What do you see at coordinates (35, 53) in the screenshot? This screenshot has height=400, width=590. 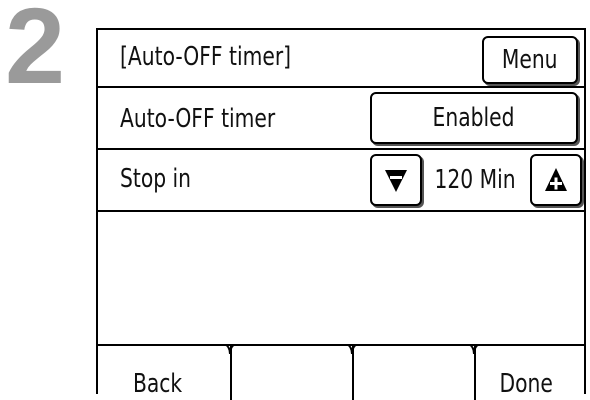 I see `step-number: 2` at bounding box center [35, 53].